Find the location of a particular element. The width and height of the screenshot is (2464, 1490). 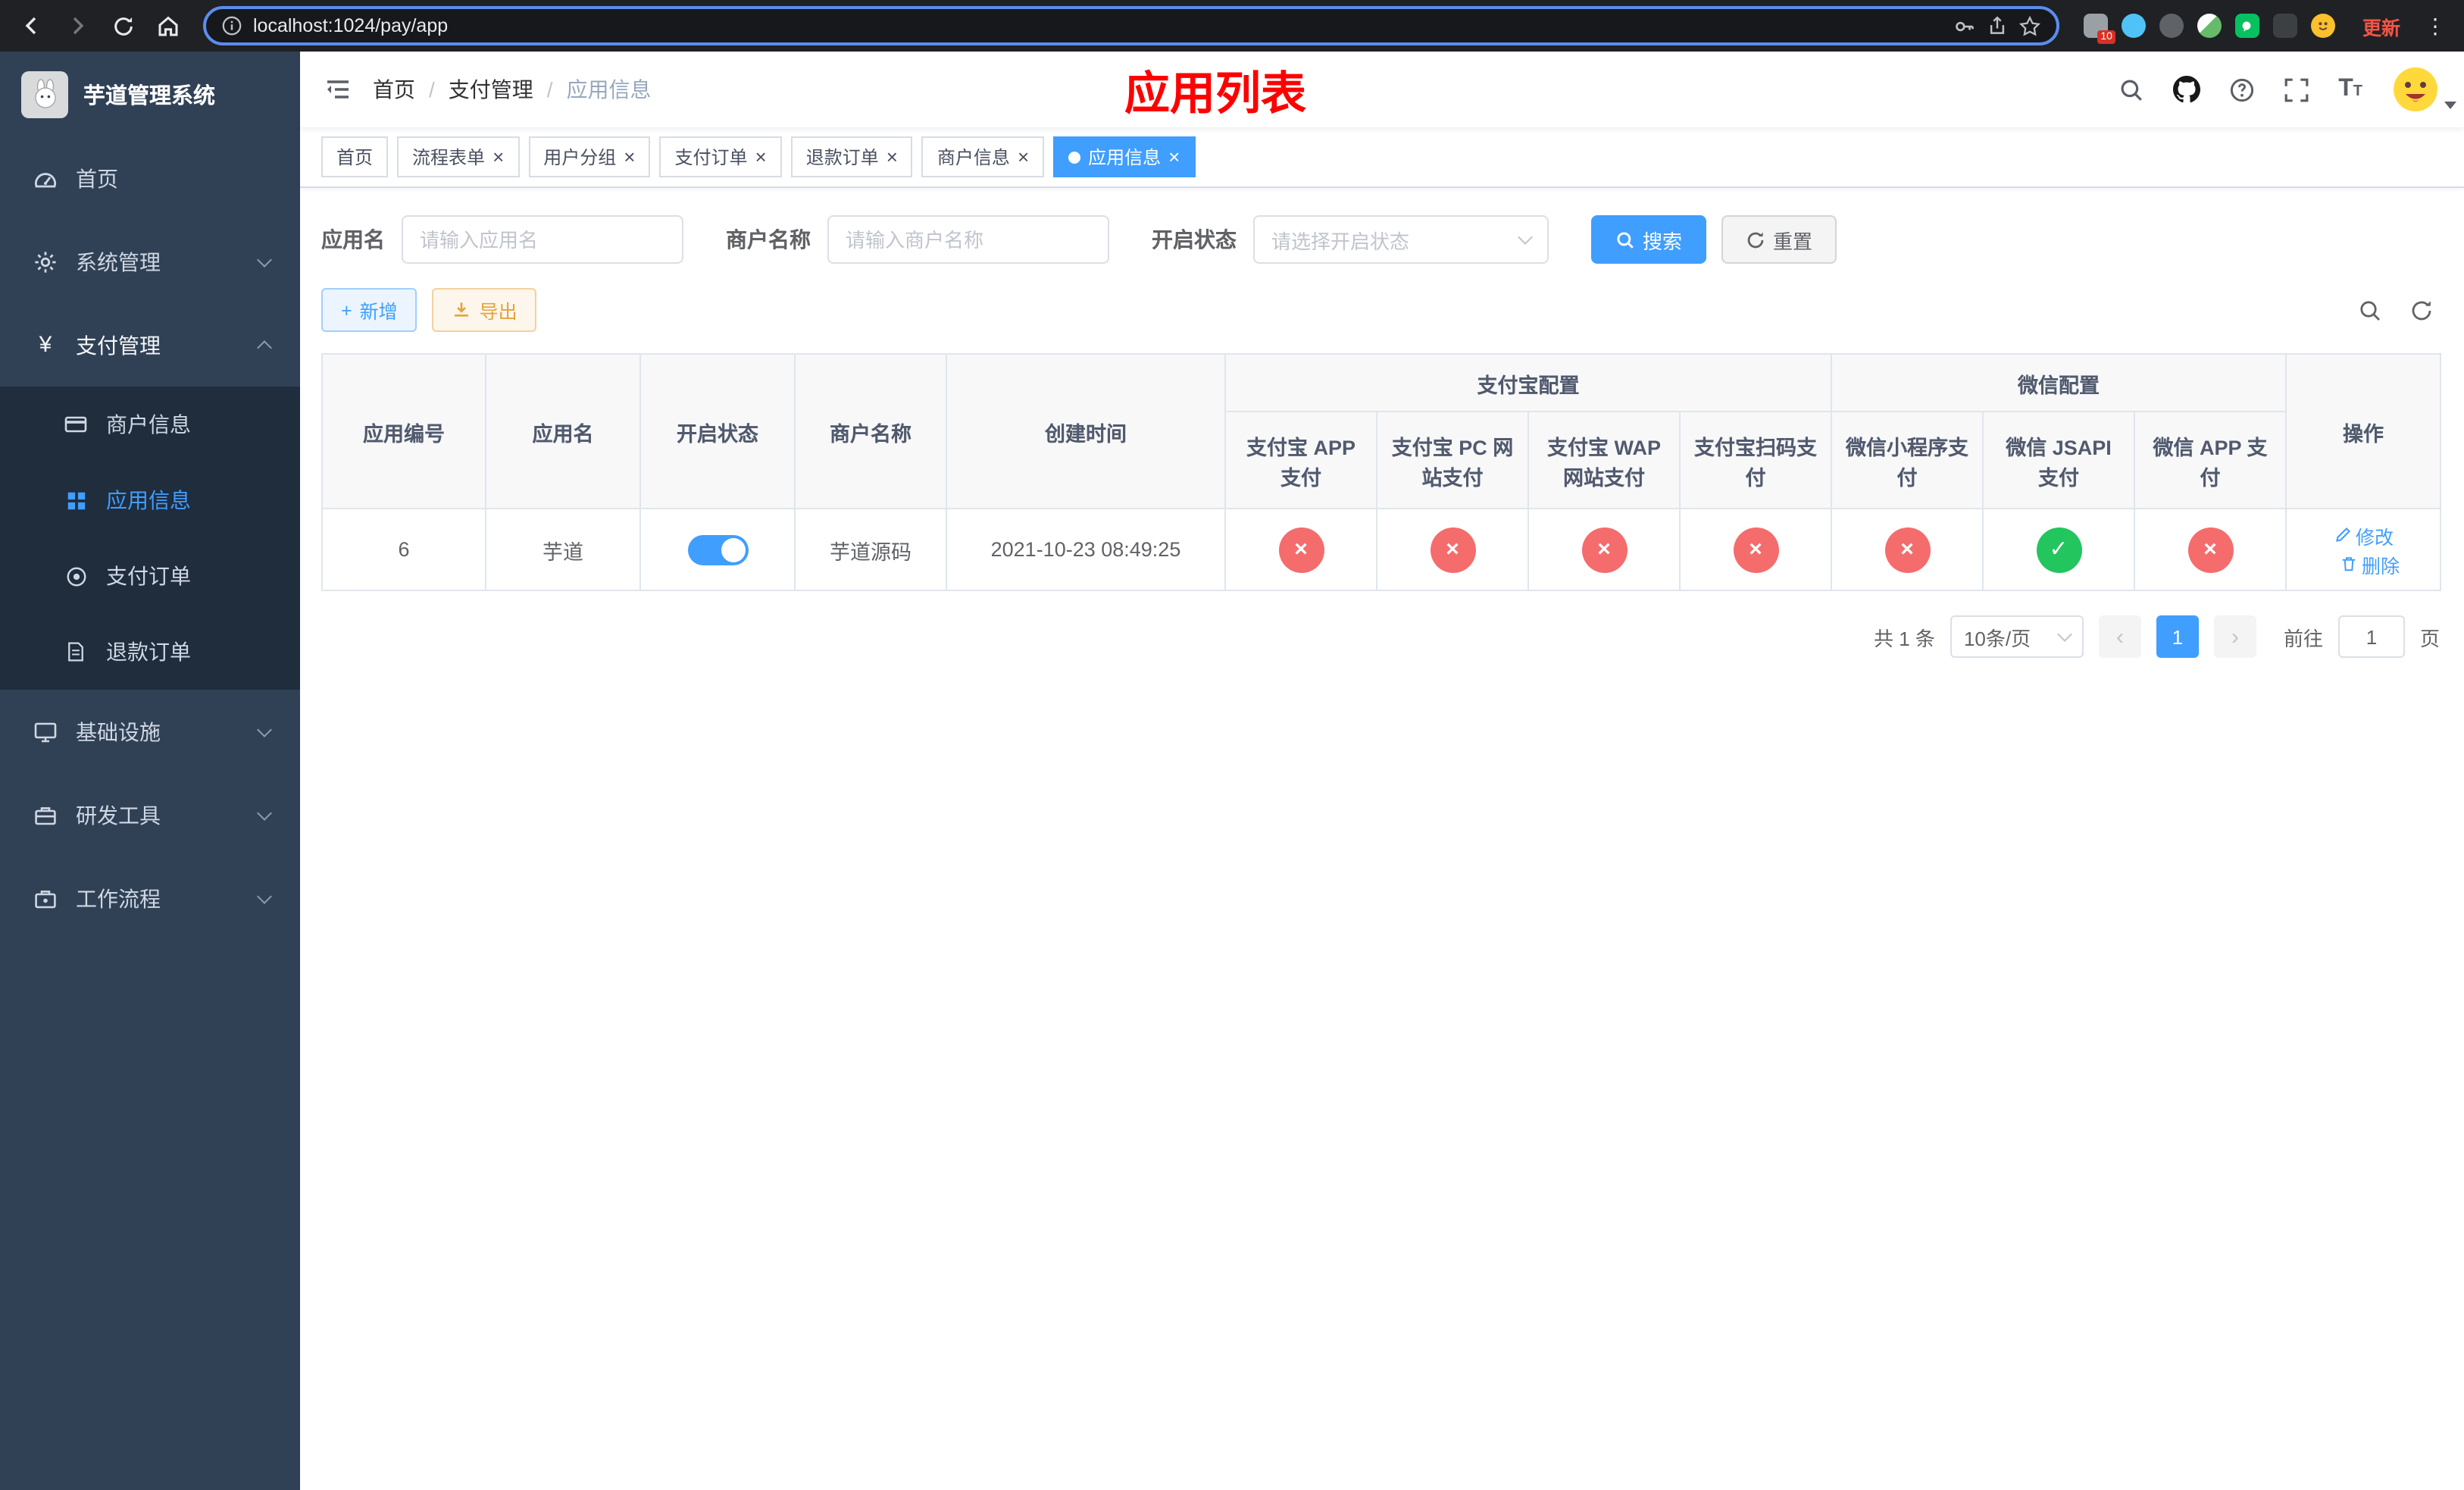

avatar is located at coordinates (2423, 89).